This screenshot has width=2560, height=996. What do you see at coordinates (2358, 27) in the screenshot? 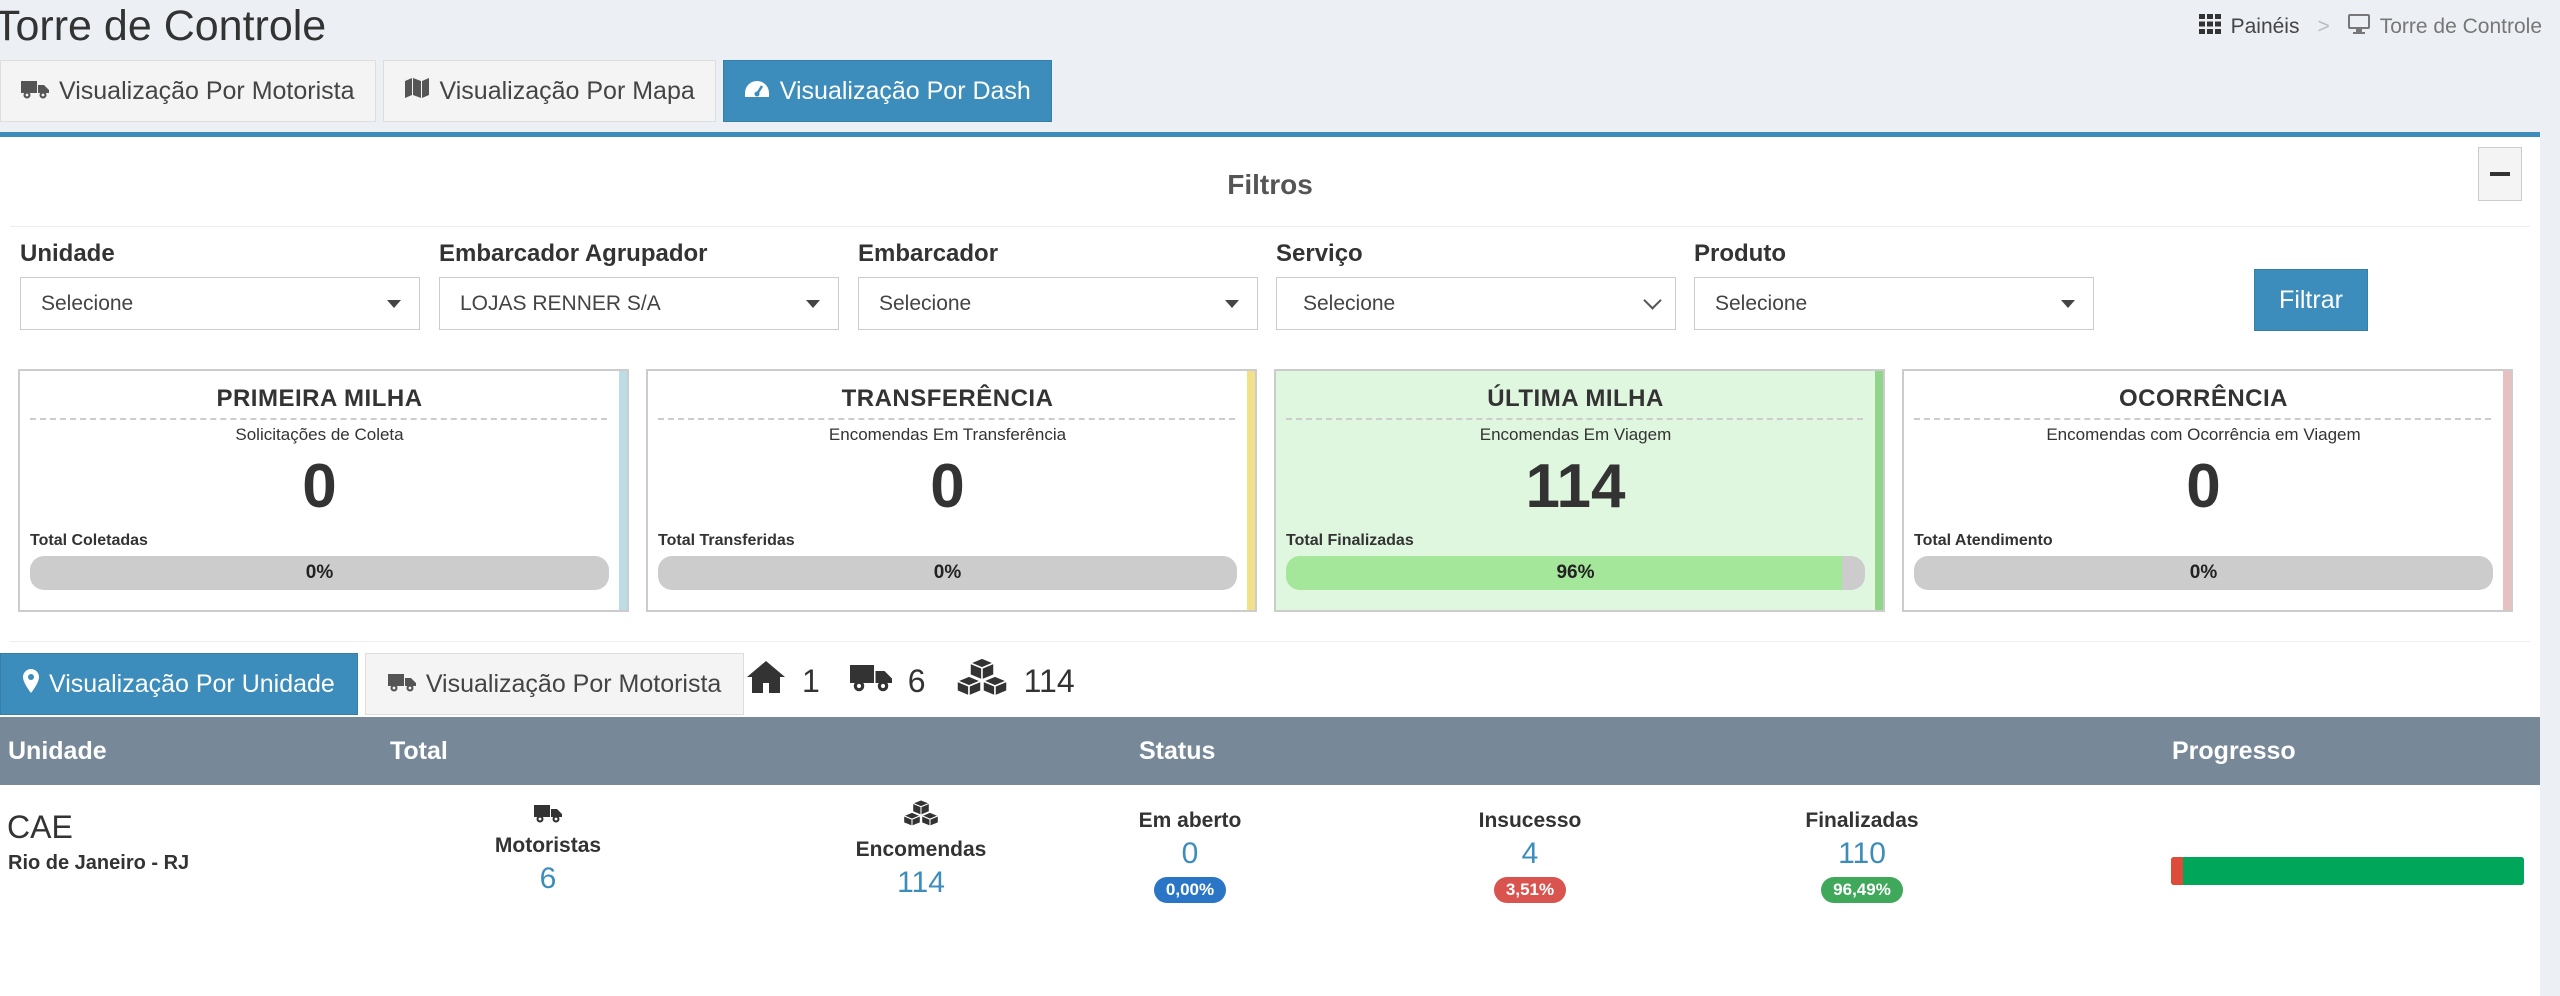
I see `monitor-icon` at bounding box center [2358, 27].